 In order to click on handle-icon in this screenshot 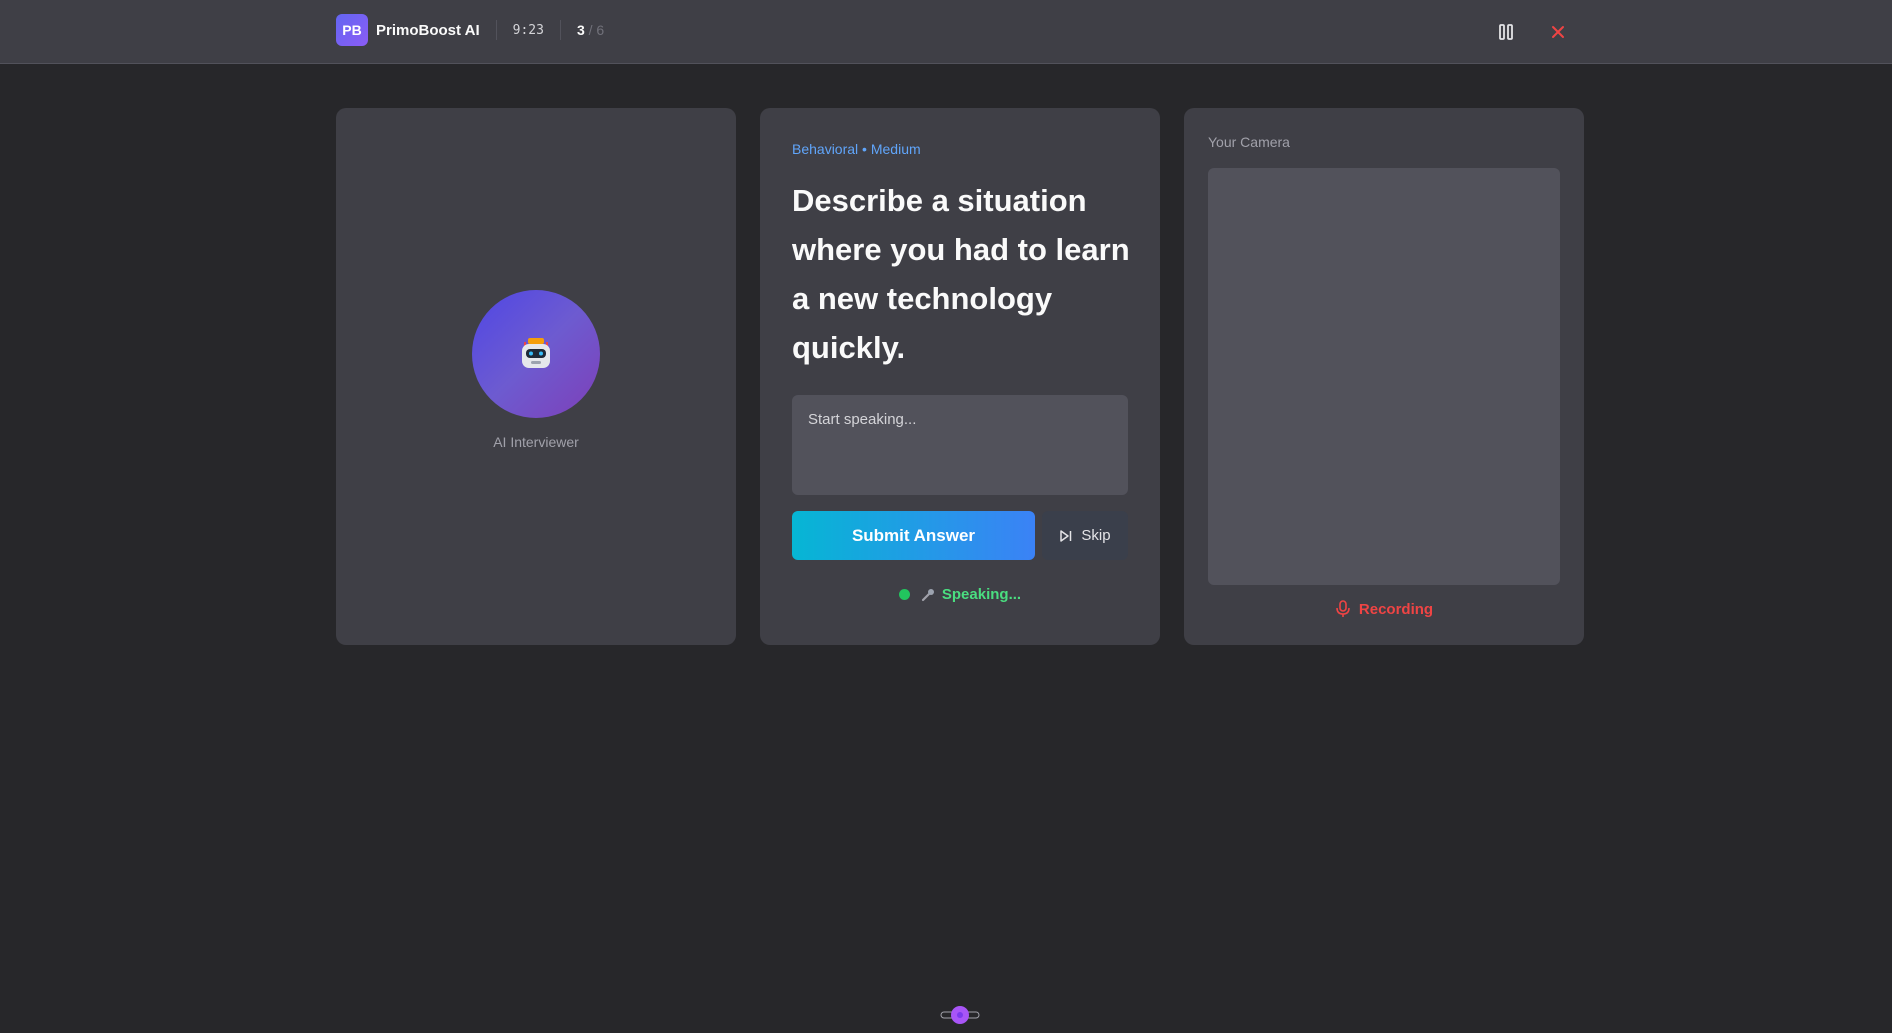, I will do `click(960, 1015)`.